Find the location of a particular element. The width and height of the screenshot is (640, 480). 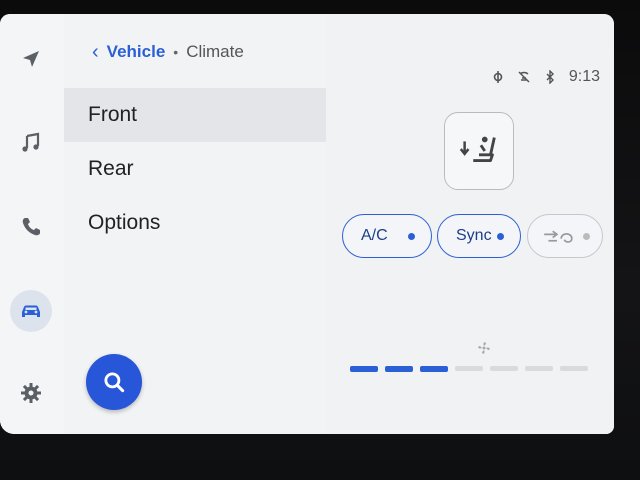

breadcrumb: ‹ Vehicle • Climate is located at coordinates (168, 52).